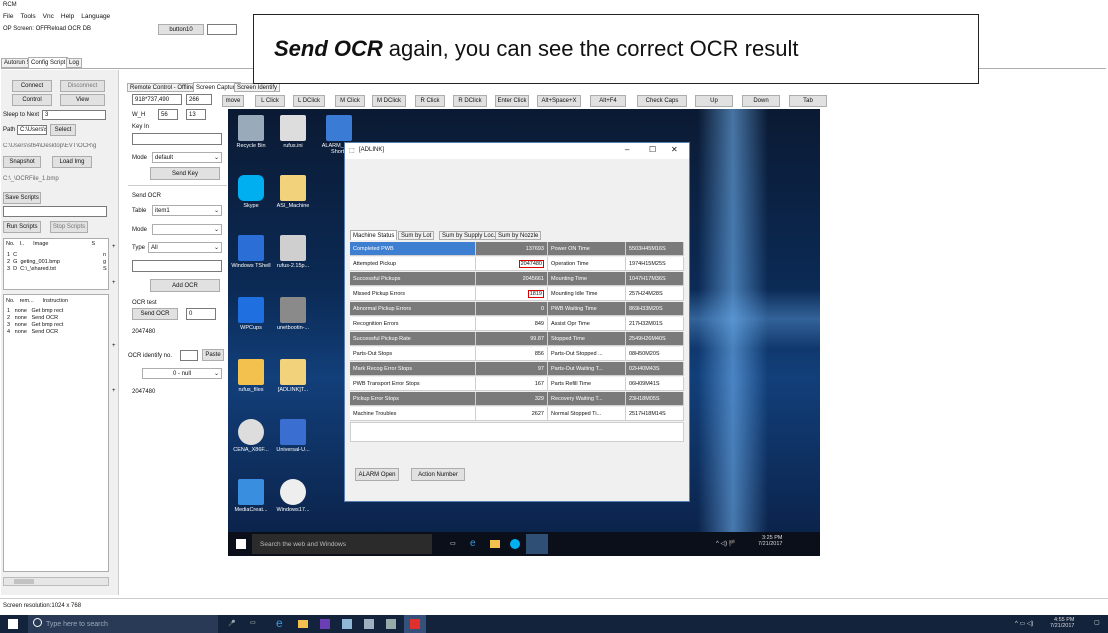 Image resolution: width=1108 pixels, height=633 pixels. What do you see at coordinates (69, 227) in the screenshot?
I see `stop-scripts-button: Stop Scripts` at bounding box center [69, 227].